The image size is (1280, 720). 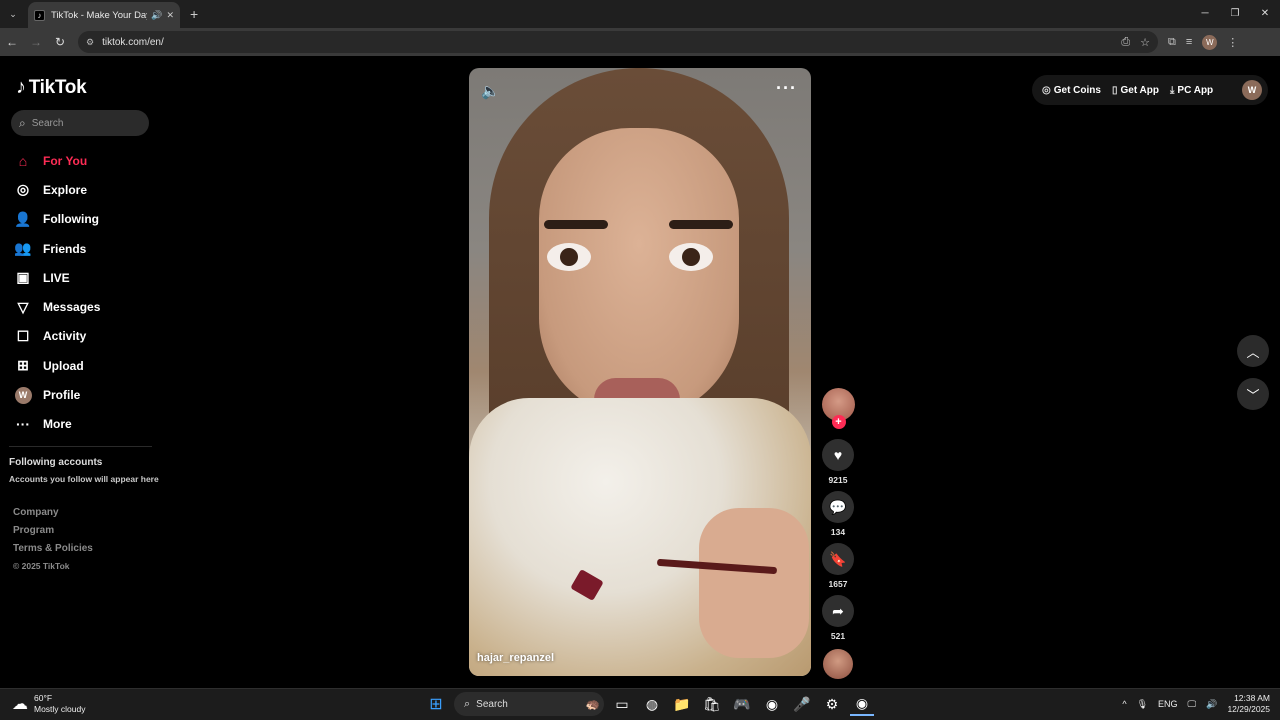 I want to click on browser-tab: ♪ TikTok - Make Your Day 🔊 ✕, so click(x=104, y=15).